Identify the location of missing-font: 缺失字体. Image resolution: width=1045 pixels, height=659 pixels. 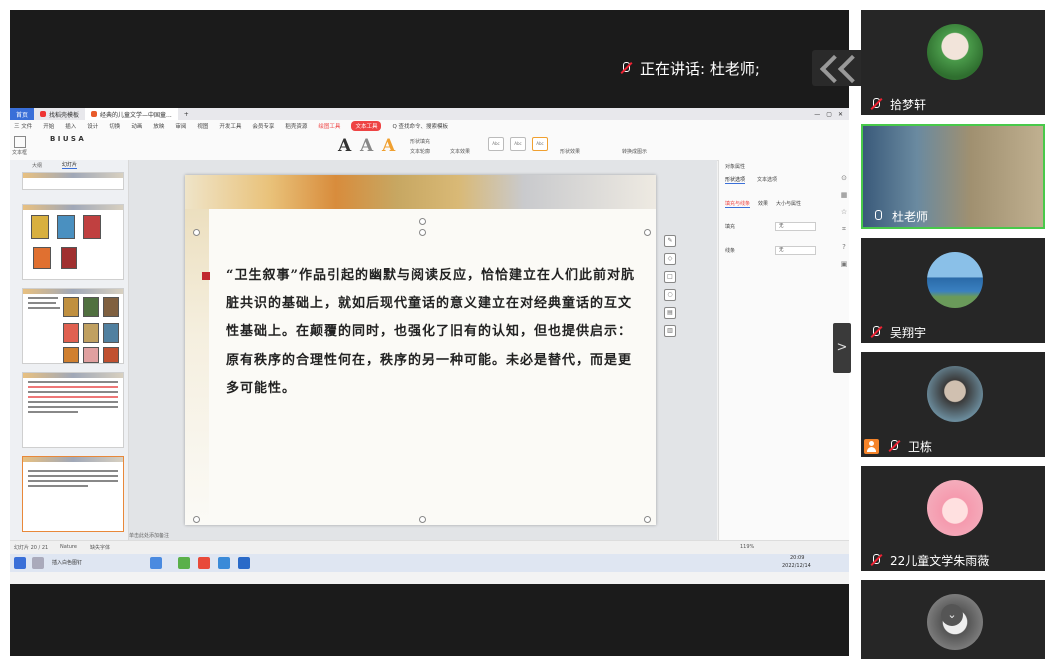
(100, 547).